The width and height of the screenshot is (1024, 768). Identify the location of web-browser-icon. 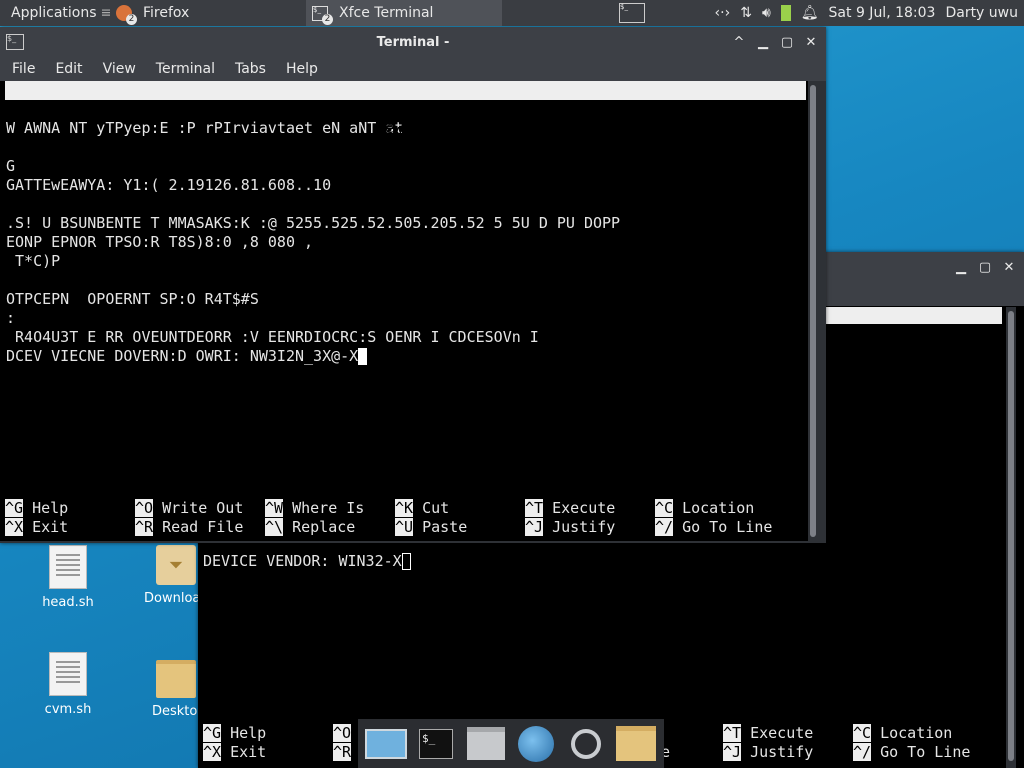
(536, 744).